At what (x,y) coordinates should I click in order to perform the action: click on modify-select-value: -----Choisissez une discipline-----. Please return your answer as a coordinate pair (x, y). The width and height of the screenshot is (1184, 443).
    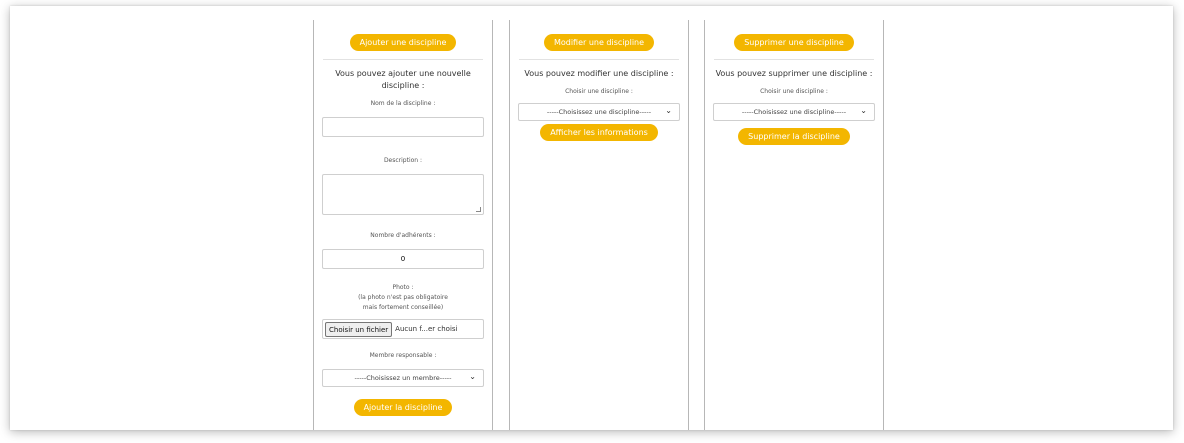
    Looking at the image, I should click on (599, 112).